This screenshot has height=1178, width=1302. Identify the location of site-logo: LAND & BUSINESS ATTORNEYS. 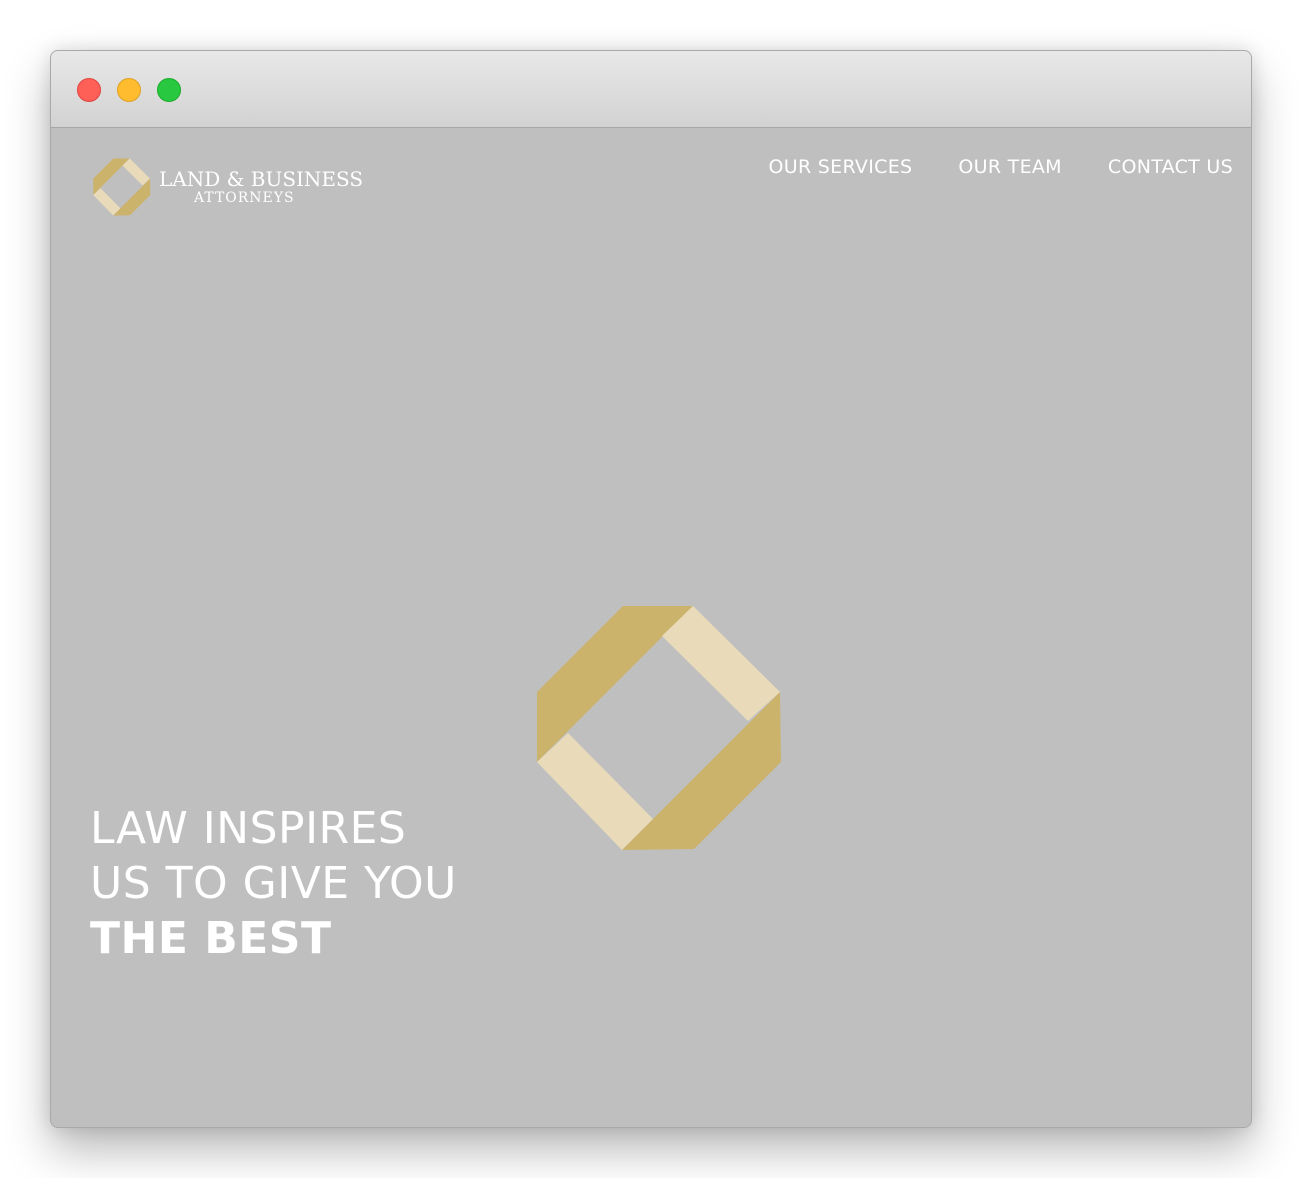
(228, 187).